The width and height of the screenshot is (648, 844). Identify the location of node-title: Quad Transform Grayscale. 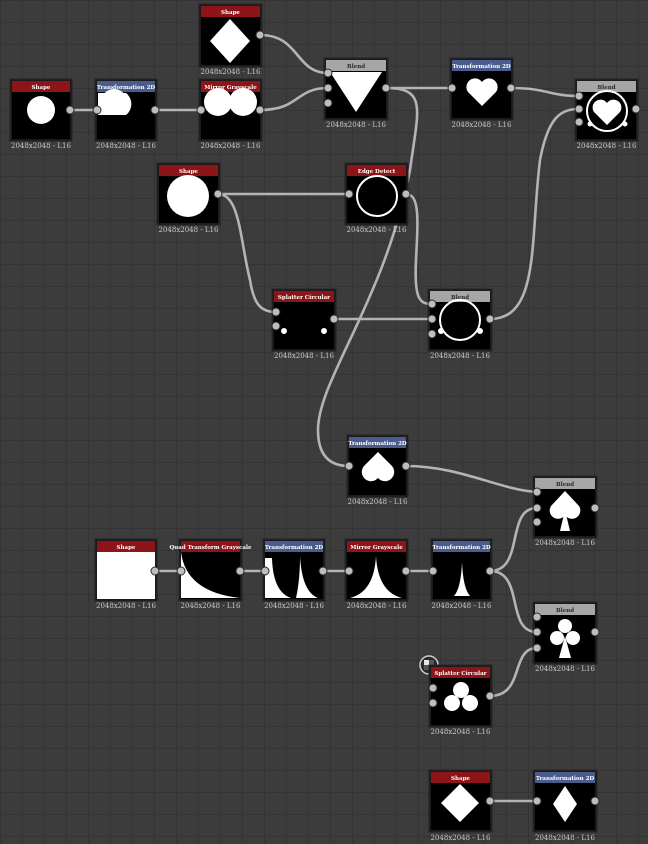
(211, 548).